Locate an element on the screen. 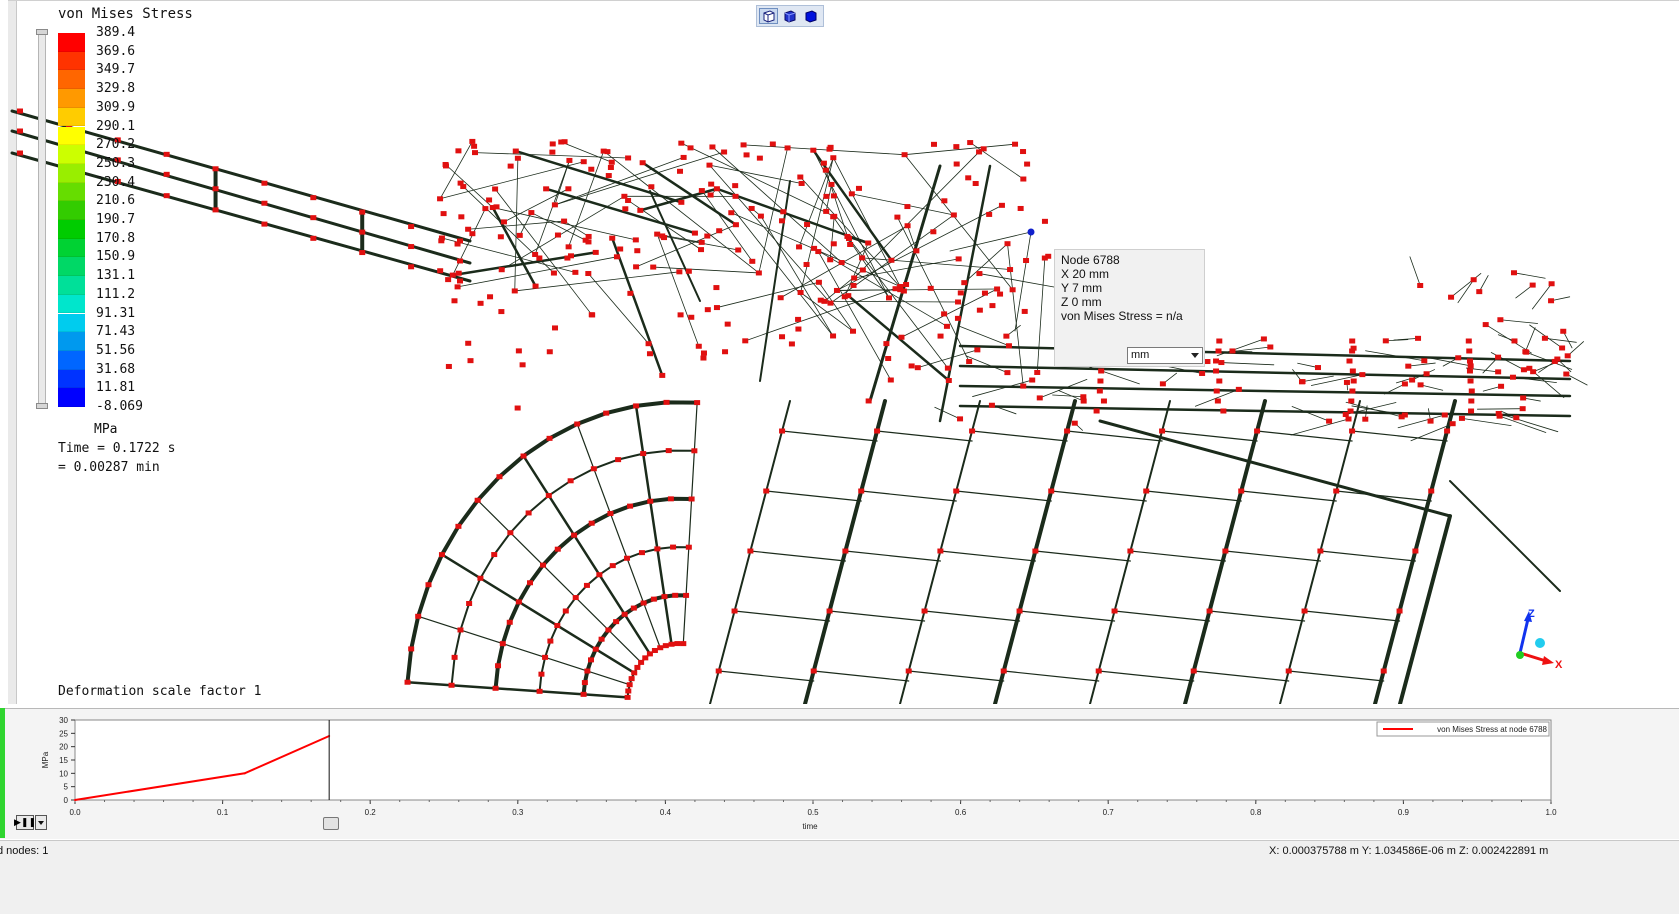 Image resolution: width=1679 pixels, height=914 pixels. legend-value-label: 91.31 is located at coordinates (115, 314).